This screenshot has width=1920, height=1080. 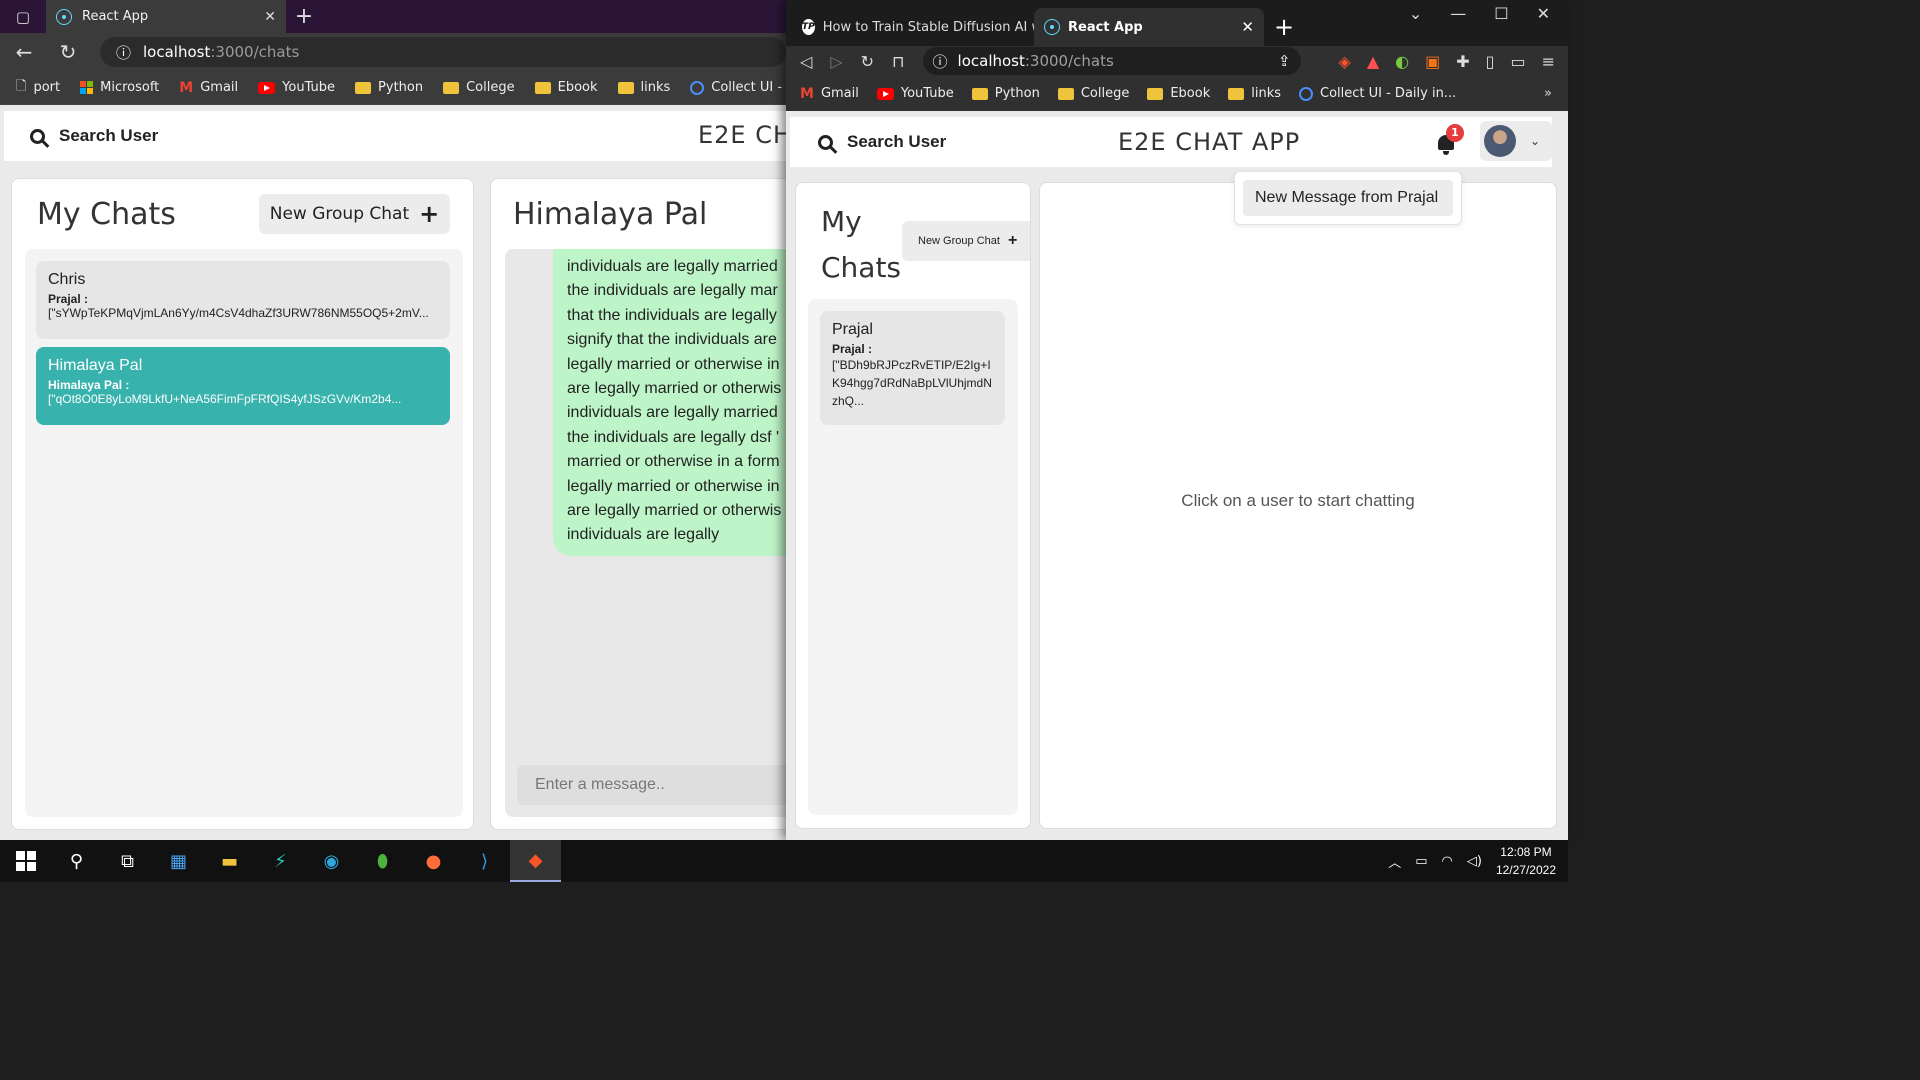 What do you see at coordinates (697, 87) in the screenshot?
I see `collect-ui-icon` at bounding box center [697, 87].